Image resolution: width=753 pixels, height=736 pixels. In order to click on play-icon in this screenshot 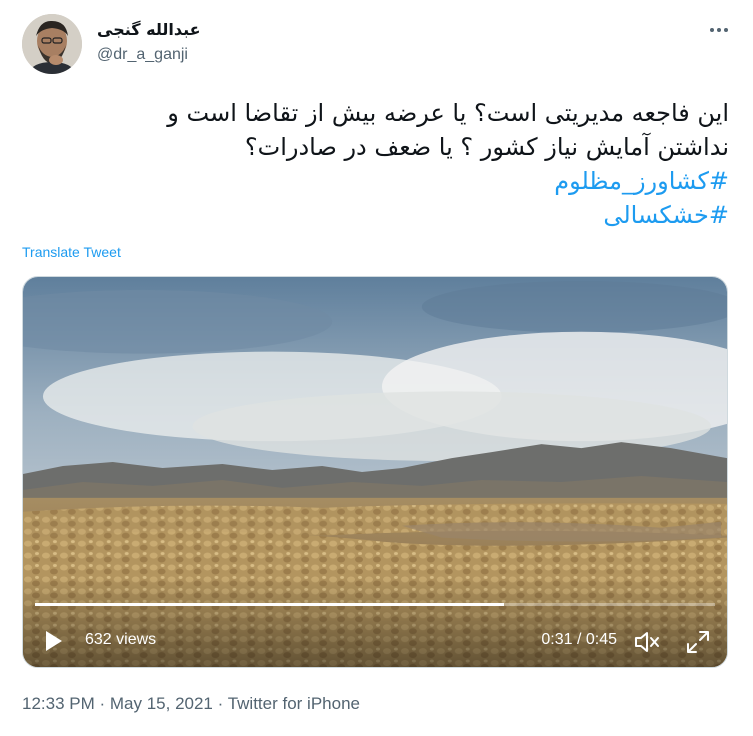, I will do `click(54, 641)`.